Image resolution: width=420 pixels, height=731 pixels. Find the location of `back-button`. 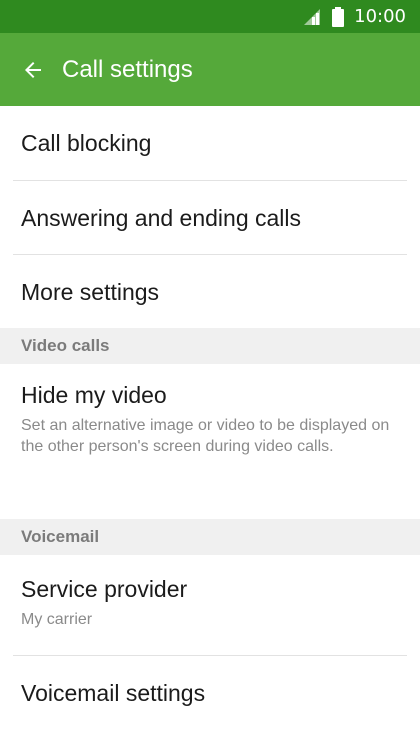

back-button is located at coordinates (31, 69).